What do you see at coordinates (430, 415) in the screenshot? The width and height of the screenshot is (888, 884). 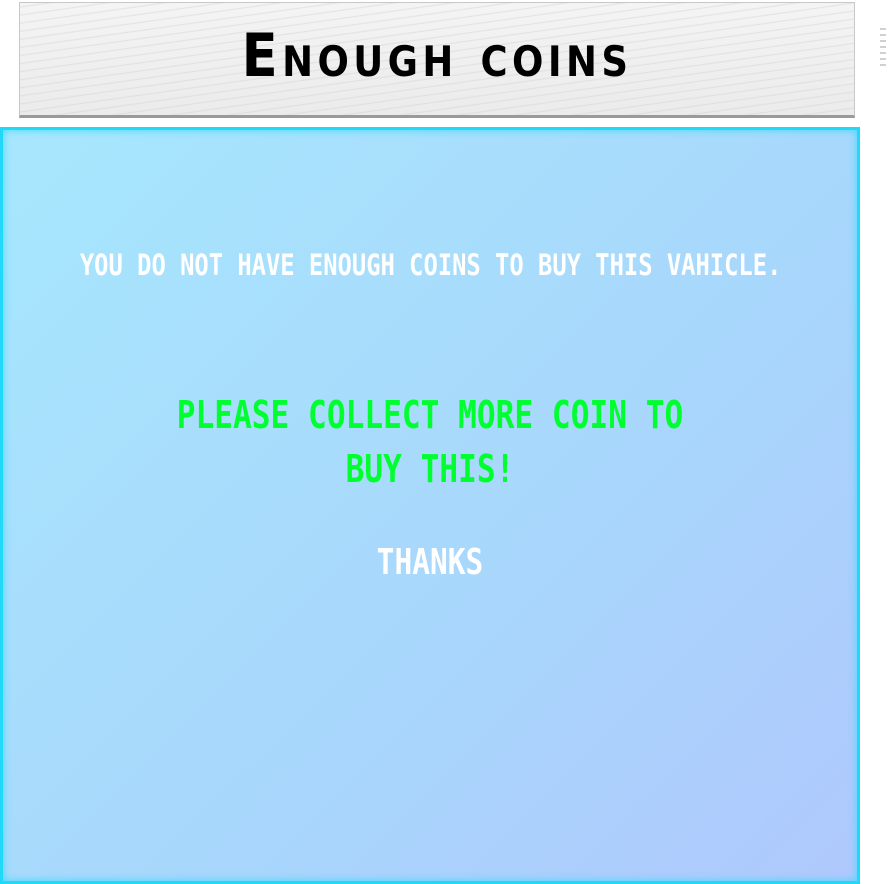 I see `collect-coins-line-1: PLEASE COLLECT MORE COIN TO` at bounding box center [430, 415].